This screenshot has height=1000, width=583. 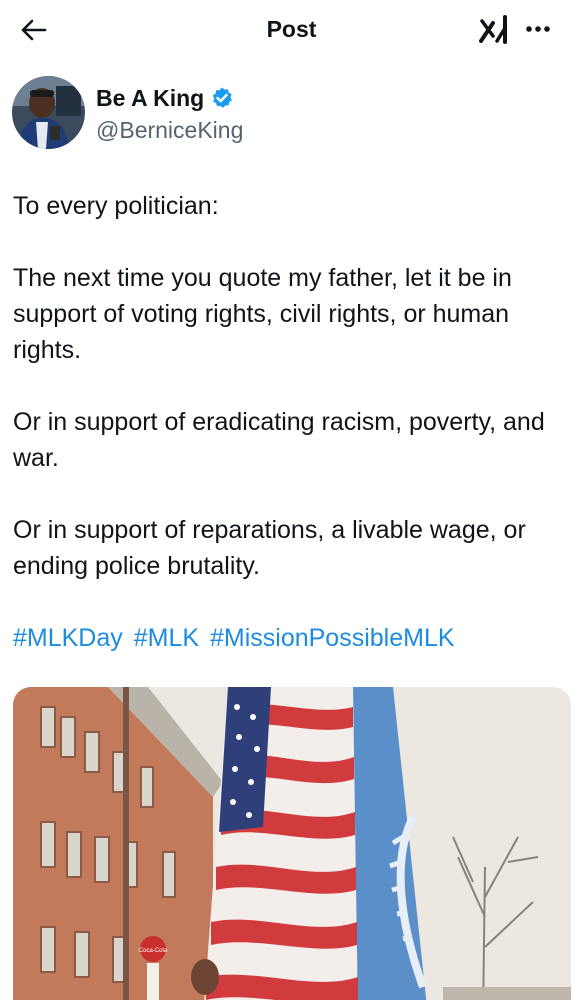 What do you see at coordinates (68, 638) in the screenshot?
I see `hashtag-link: #MLKDay` at bounding box center [68, 638].